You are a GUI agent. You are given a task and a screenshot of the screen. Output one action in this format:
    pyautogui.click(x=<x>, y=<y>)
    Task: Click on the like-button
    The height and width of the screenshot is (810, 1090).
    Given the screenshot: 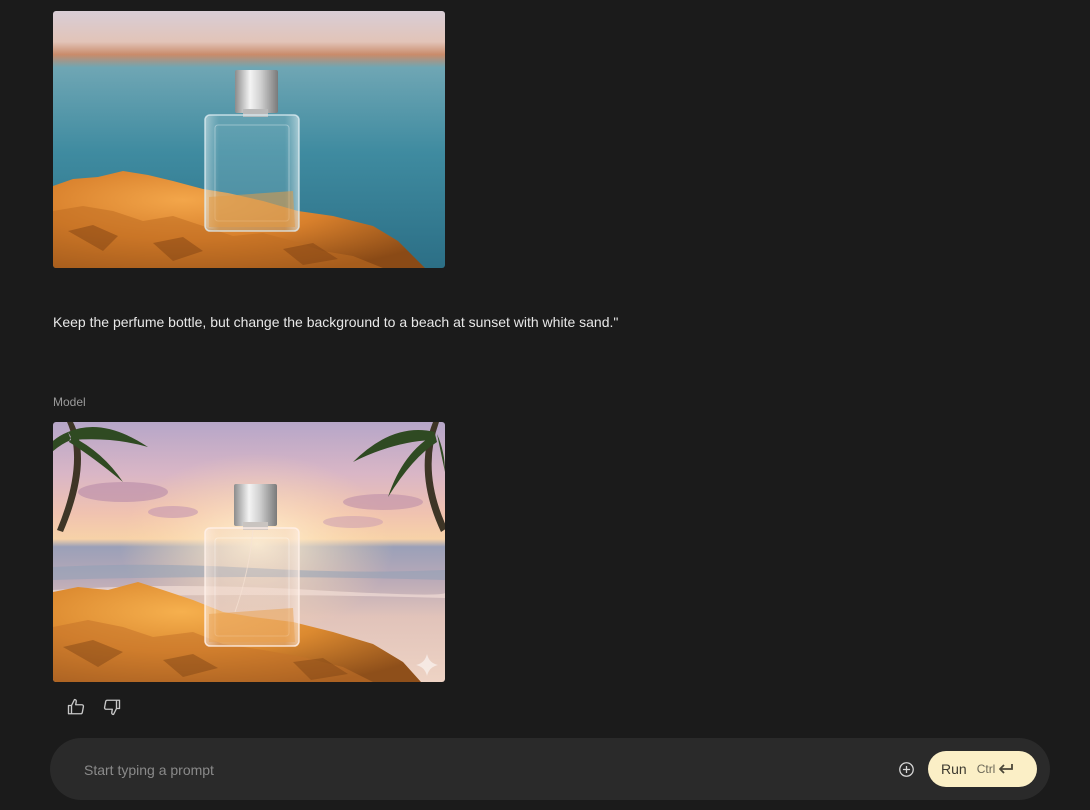 What is the action you would take?
    pyautogui.click(x=76, y=707)
    